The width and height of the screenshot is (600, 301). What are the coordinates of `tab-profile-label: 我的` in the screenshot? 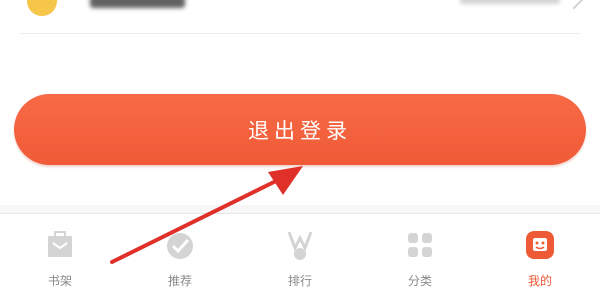 It's located at (539, 281).